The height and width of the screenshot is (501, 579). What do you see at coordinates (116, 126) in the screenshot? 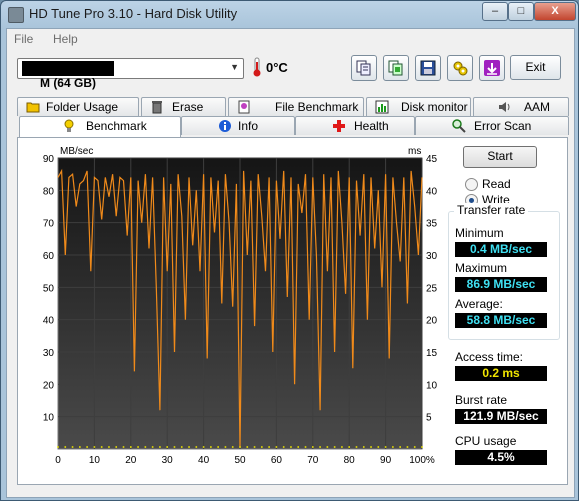
I see `tab-label: Benchmark` at bounding box center [116, 126].